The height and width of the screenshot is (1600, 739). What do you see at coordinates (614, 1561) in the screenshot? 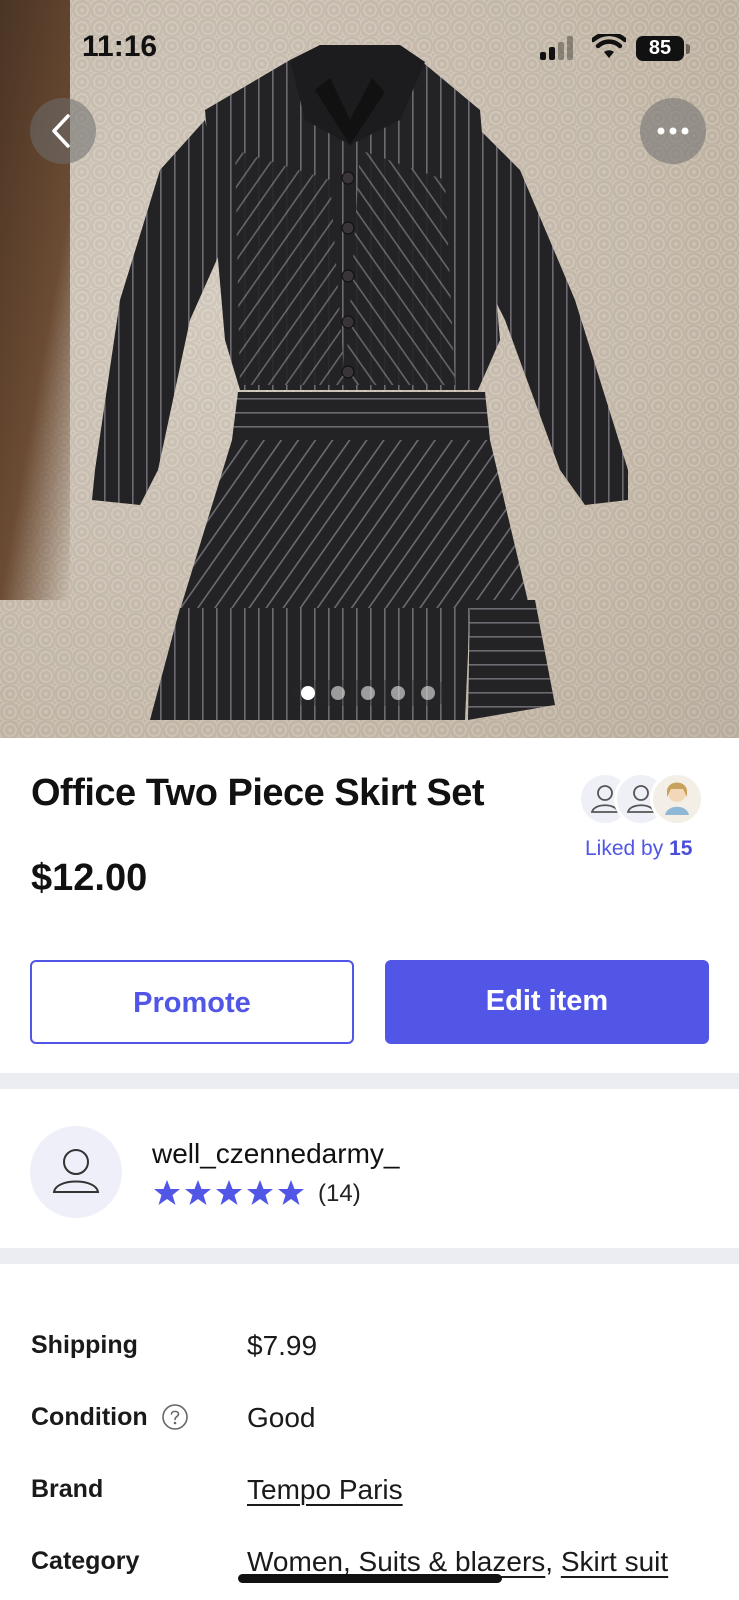
I see `subcategory-link: Skirt suit` at bounding box center [614, 1561].